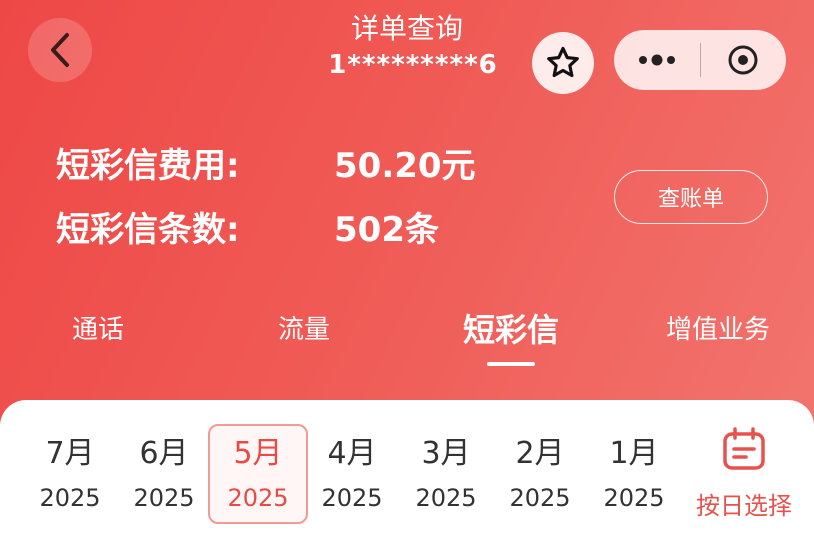 The image size is (814, 536). What do you see at coordinates (386, 230) in the screenshot?
I see `count-value: 502条` at bounding box center [386, 230].